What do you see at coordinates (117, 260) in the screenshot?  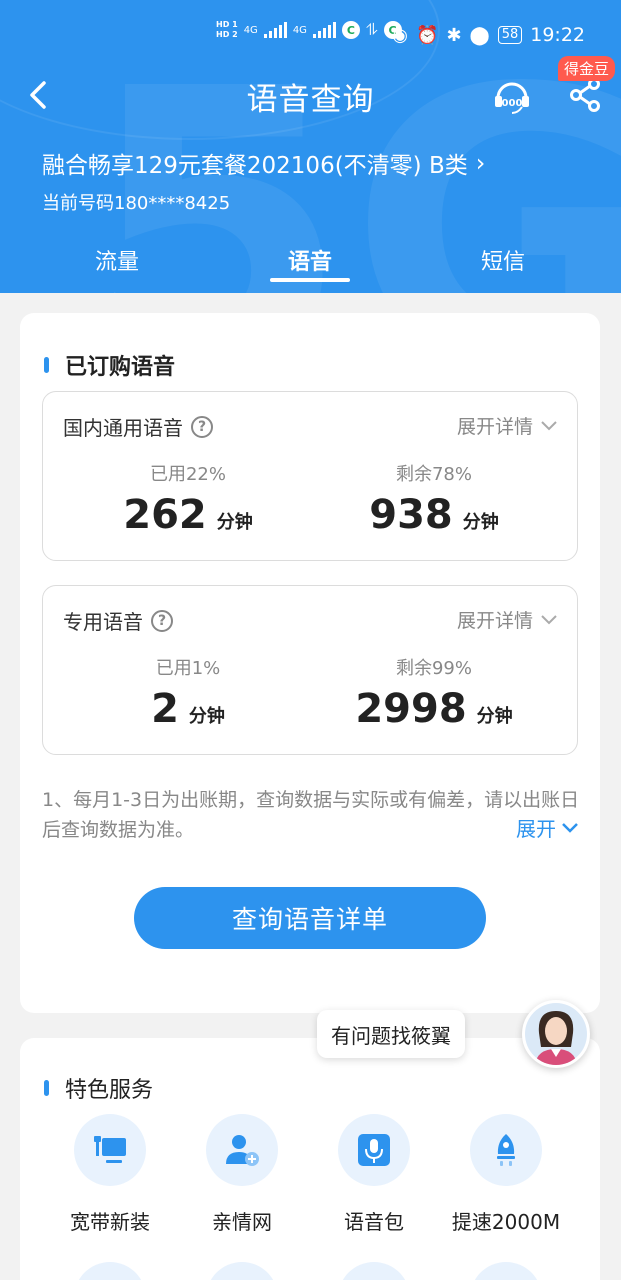 I see `tab-data: 流量` at bounding box center [117, 260].